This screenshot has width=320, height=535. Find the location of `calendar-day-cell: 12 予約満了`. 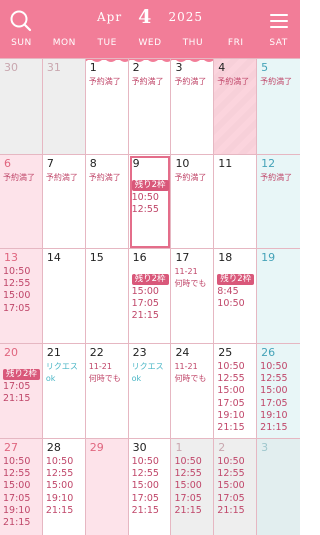

calendar-day-cell: 12 予約満了 is located at coordinates (279, 202).